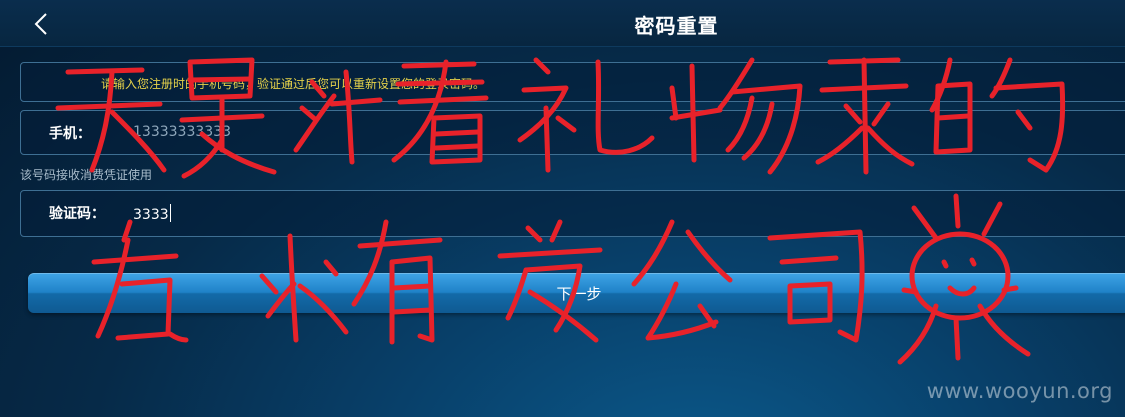 This screenshot has width=1125, height=417. Describe the element at coordinates (77, 214) in the screenshot. I see `verification-code-label: 验证码：` at that location.